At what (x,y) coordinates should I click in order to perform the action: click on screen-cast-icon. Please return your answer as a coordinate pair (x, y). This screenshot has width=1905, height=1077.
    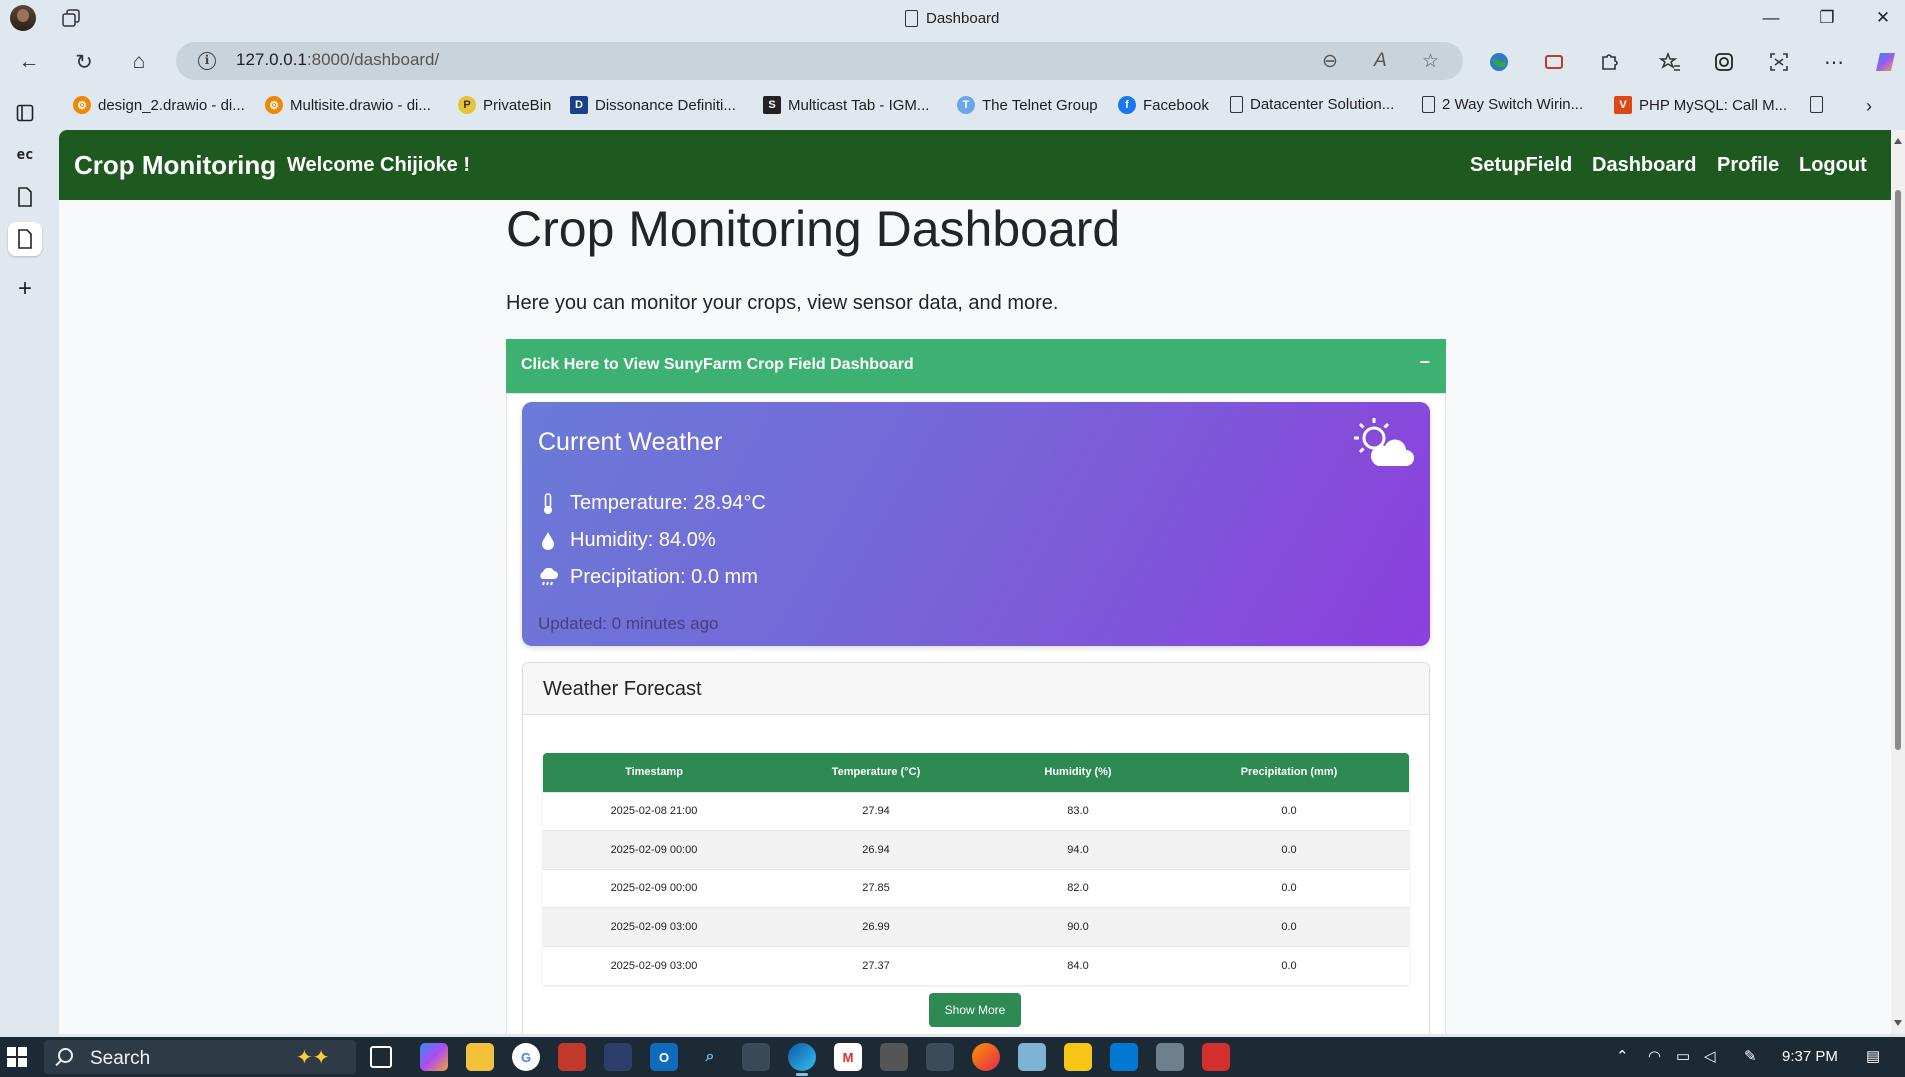
    Looking at the image, I should click on (1554, 62).